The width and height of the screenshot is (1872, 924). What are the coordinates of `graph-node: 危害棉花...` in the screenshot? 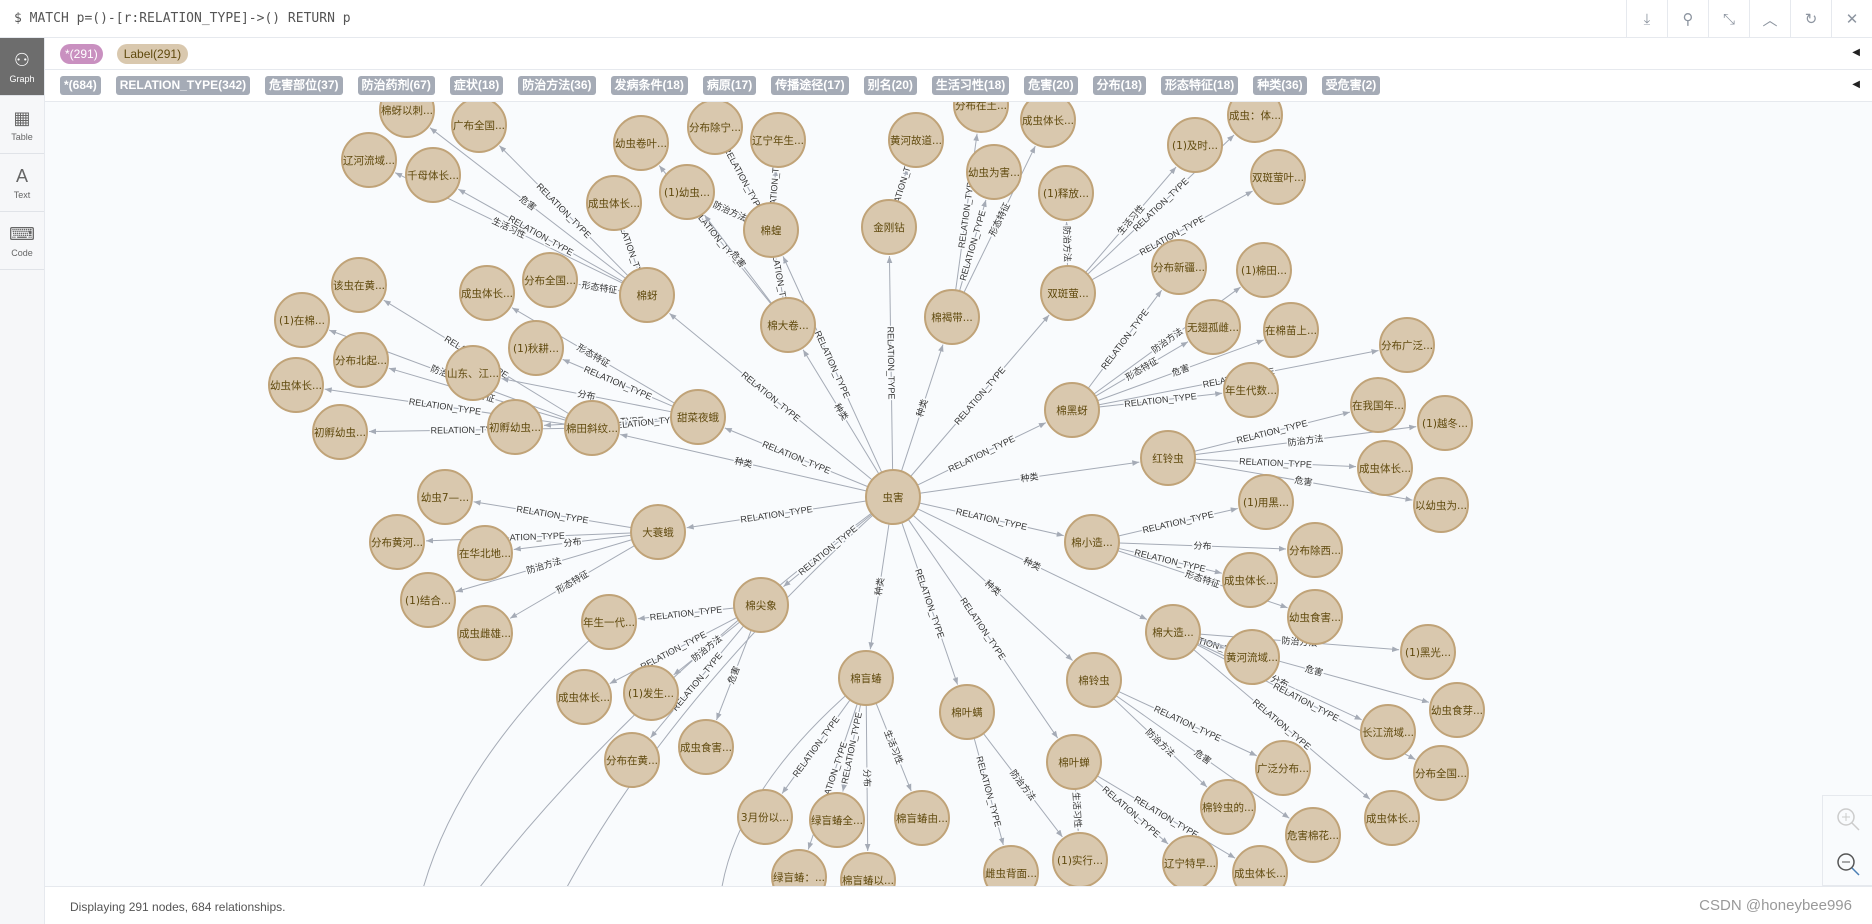 It's located at (1313, 835).